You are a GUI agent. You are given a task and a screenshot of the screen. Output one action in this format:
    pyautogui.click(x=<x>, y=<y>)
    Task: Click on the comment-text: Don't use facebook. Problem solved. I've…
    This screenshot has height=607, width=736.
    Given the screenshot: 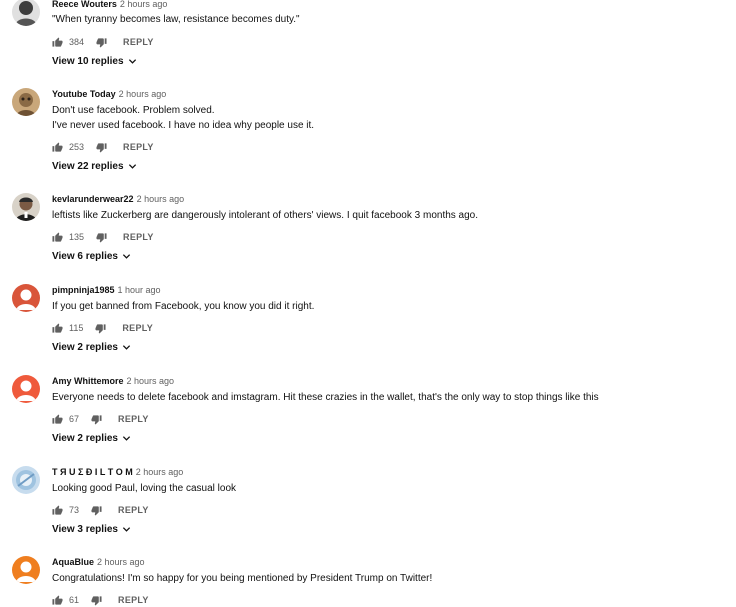 What is the action you would take?
    pyautogui.click(x=183, y=118)
    